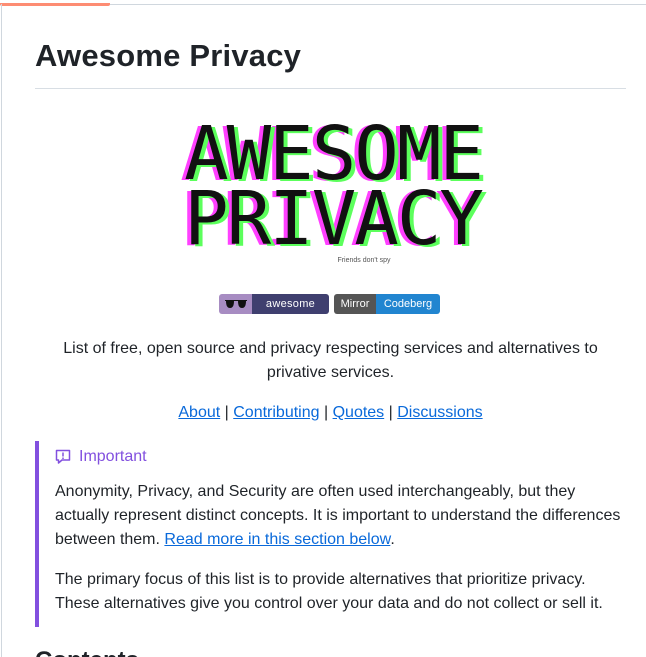 The height and width of the screenshot is (657, 646). I want to click on contents-heading: Contents, so click(87, 652).